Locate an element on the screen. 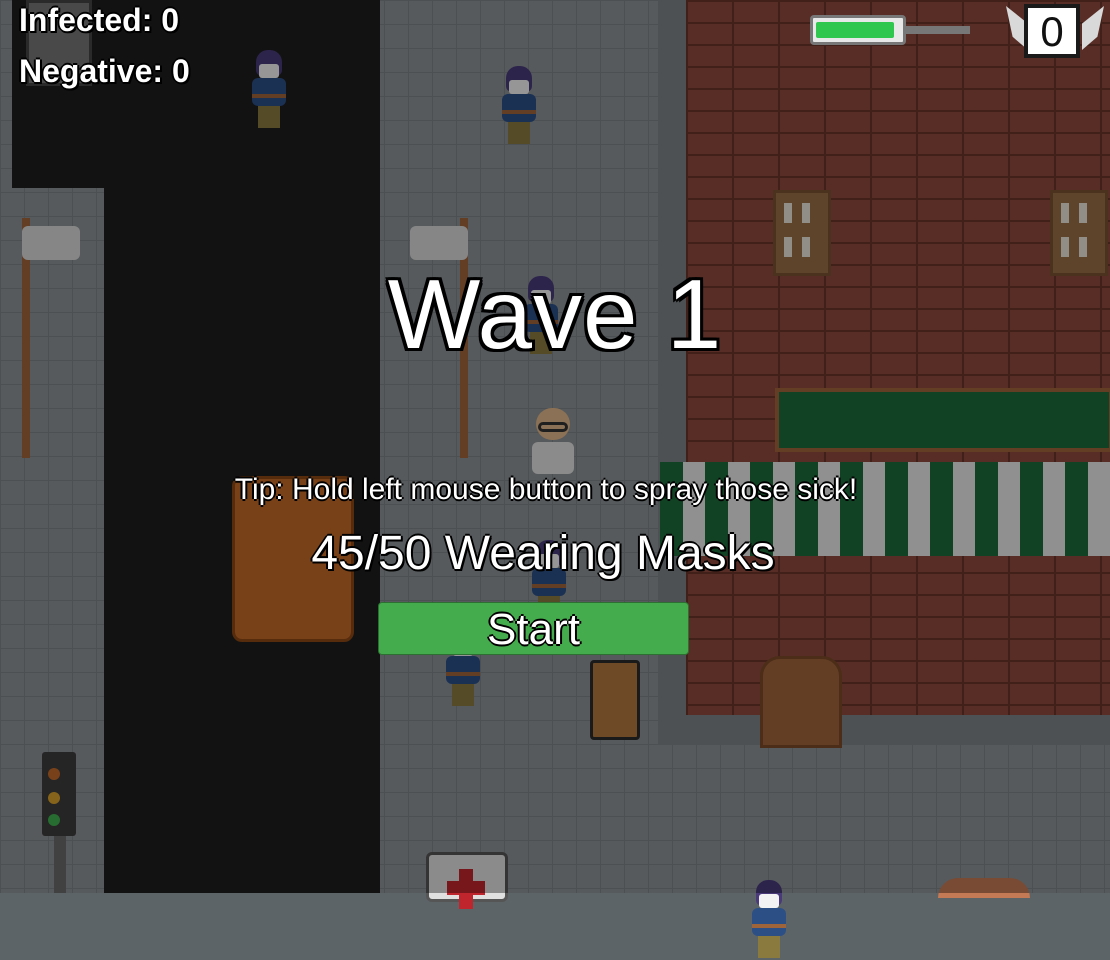 This screenshot has height=960, width=1110. traffic-light-pole is located at coordinates (60, 864).